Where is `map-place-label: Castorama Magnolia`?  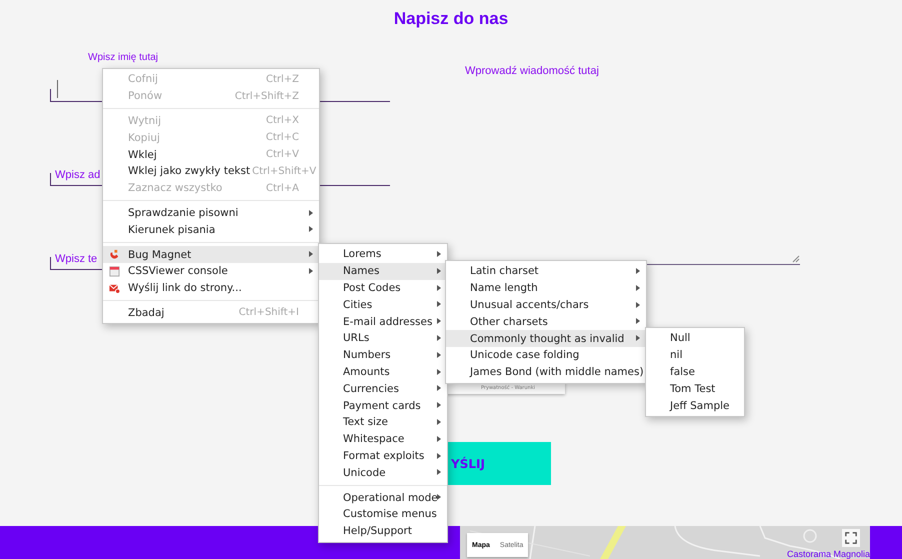 map-place-label: Castorama Magnolia is located at coordinates (828, 554).